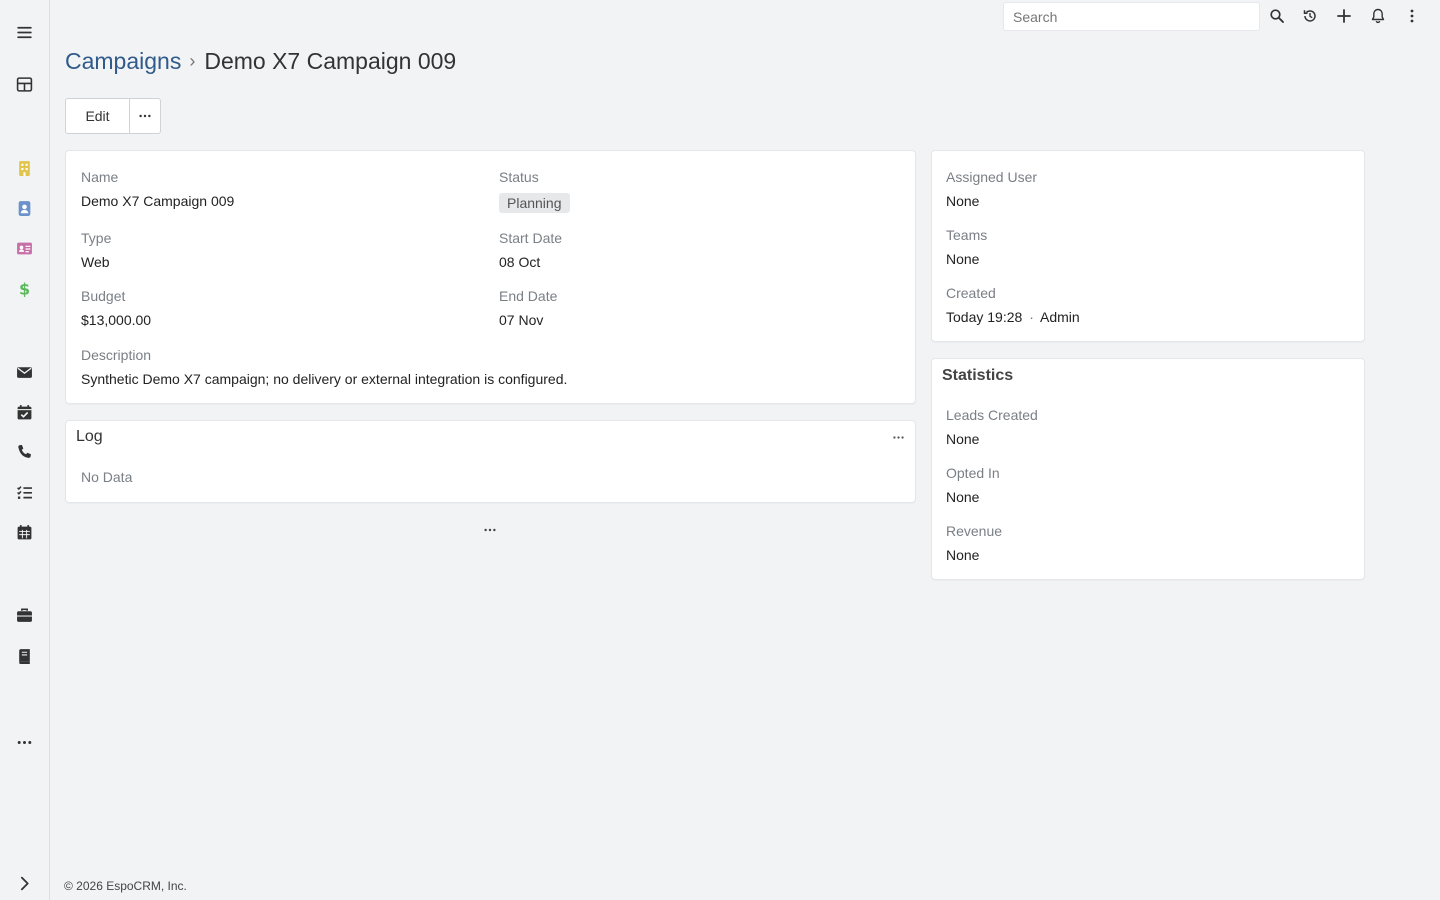 This screenshot has width=1440, height=900. What do you see at coordinates (116, 320) in the screenshot?
I see `budget-value: $13,000.00` at bounding box center [116, 320].